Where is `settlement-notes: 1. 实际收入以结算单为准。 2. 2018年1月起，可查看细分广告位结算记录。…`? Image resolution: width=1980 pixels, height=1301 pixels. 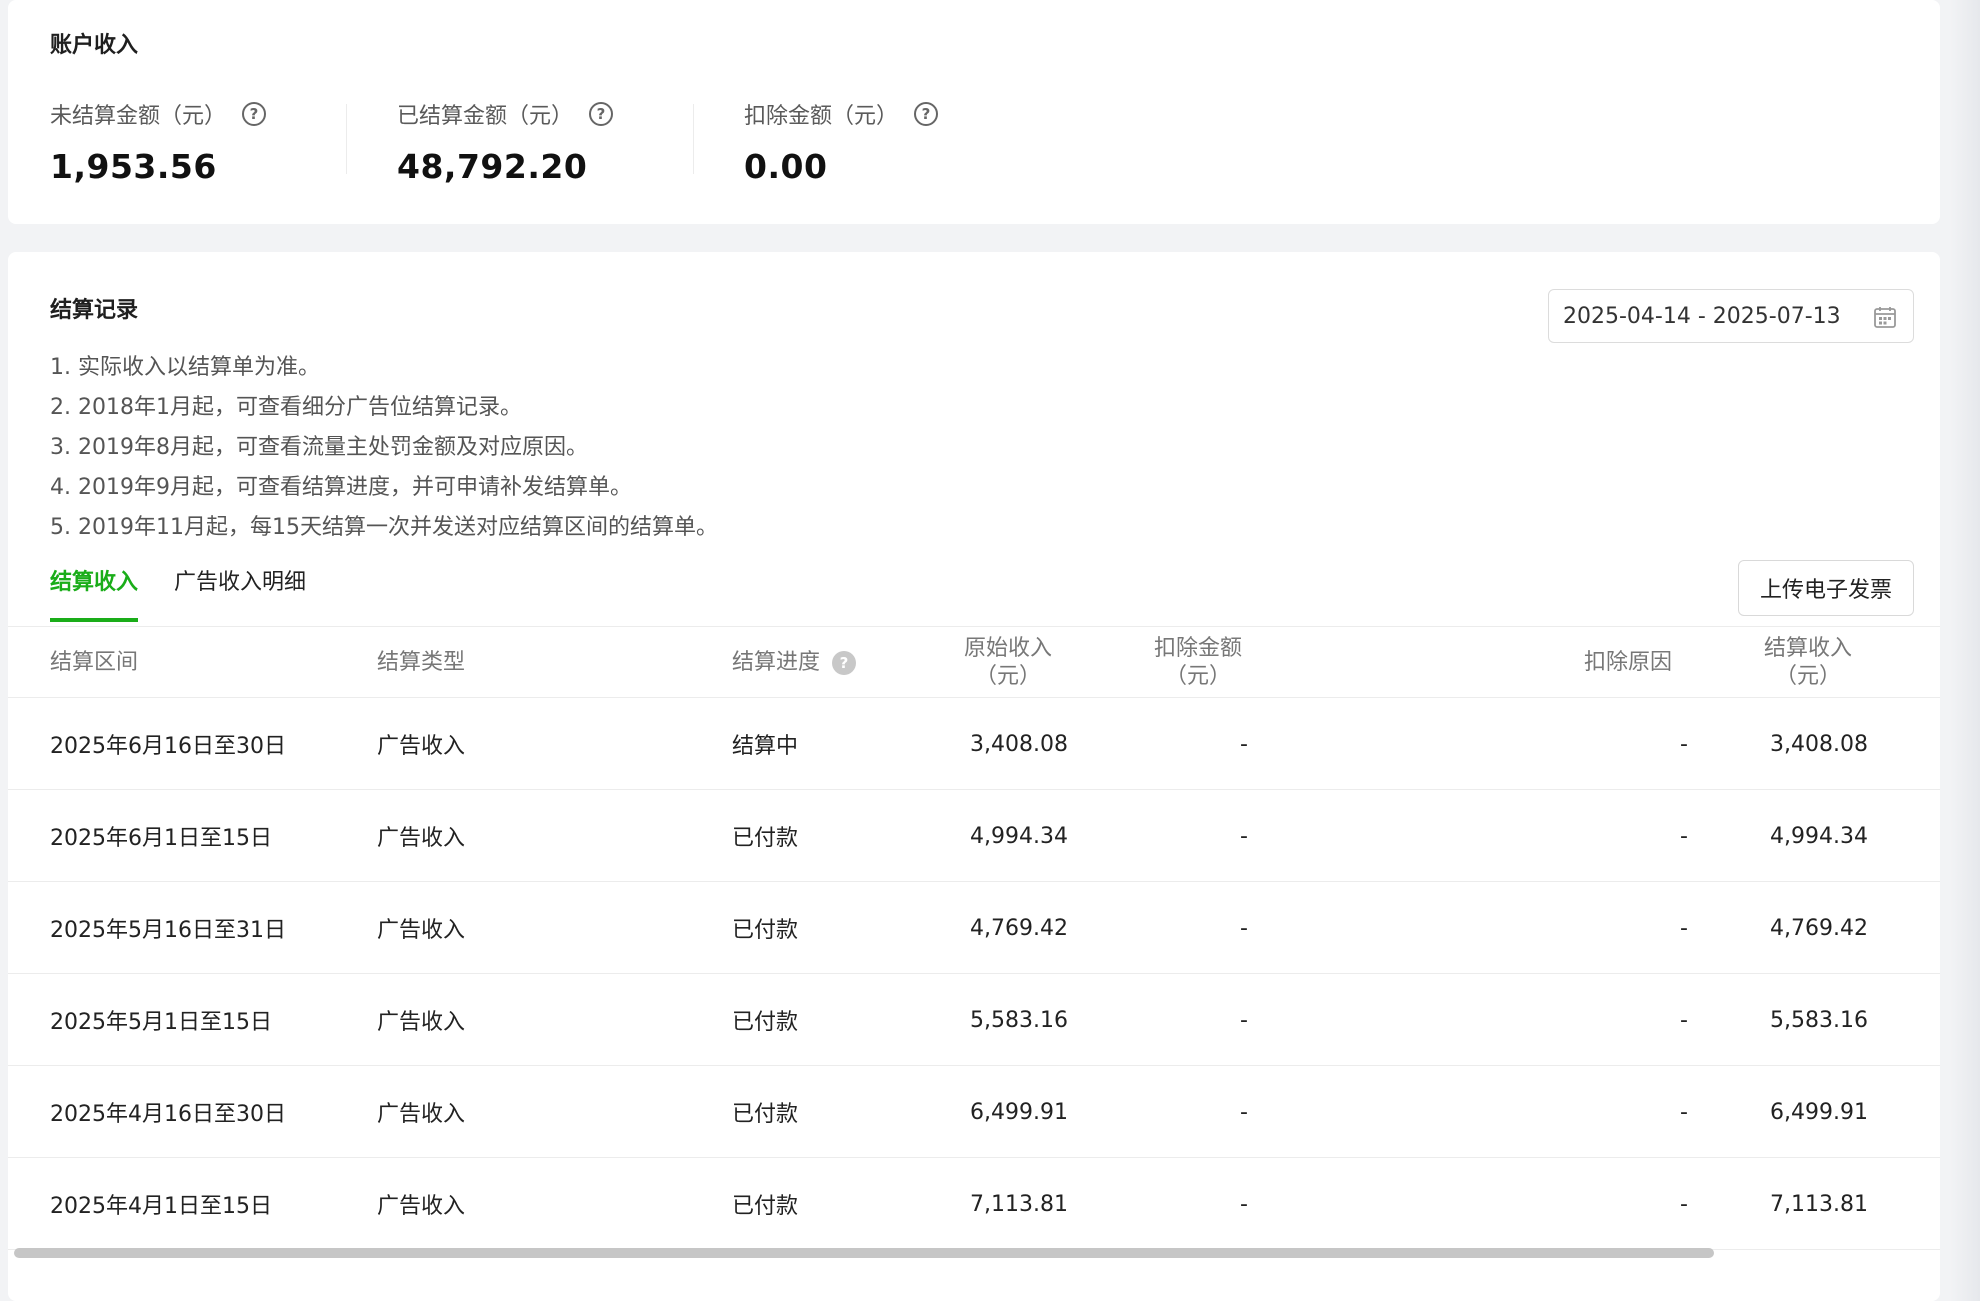
settlement-notes: 1. 实际收入以结算单为准。 2. 2018年1月起，可查看细分广告位结算记录。… is located at coordinates (384, 448).